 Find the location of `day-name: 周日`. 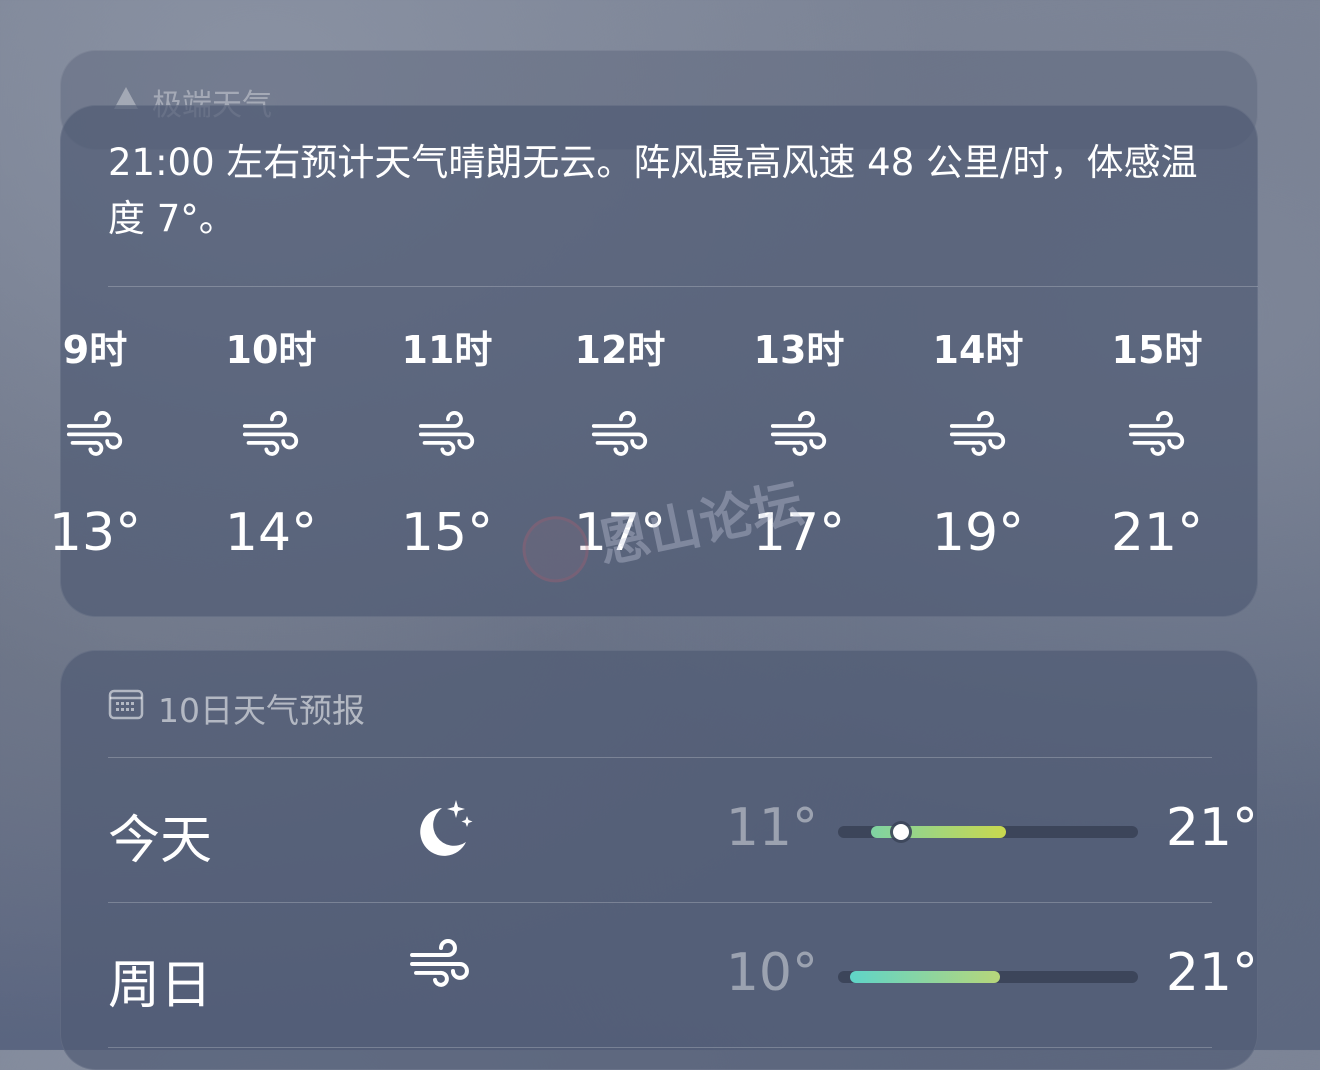

day-name: 周日 is located at coordinates (160, 986).